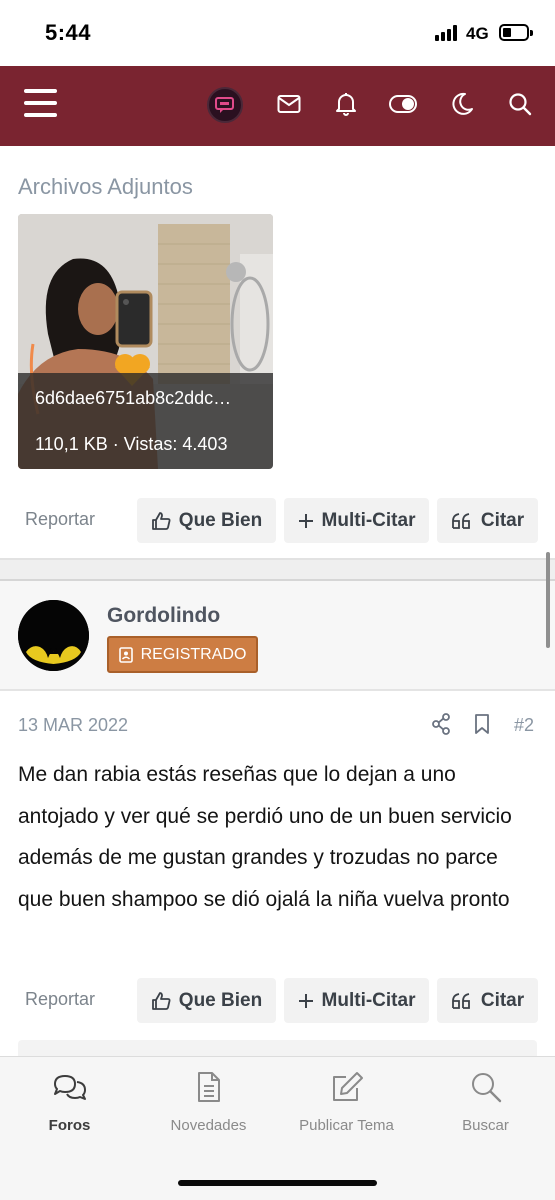  Describe the element at coordinates (209, 1087) in the screenshot. I see `document-icon` at that location.